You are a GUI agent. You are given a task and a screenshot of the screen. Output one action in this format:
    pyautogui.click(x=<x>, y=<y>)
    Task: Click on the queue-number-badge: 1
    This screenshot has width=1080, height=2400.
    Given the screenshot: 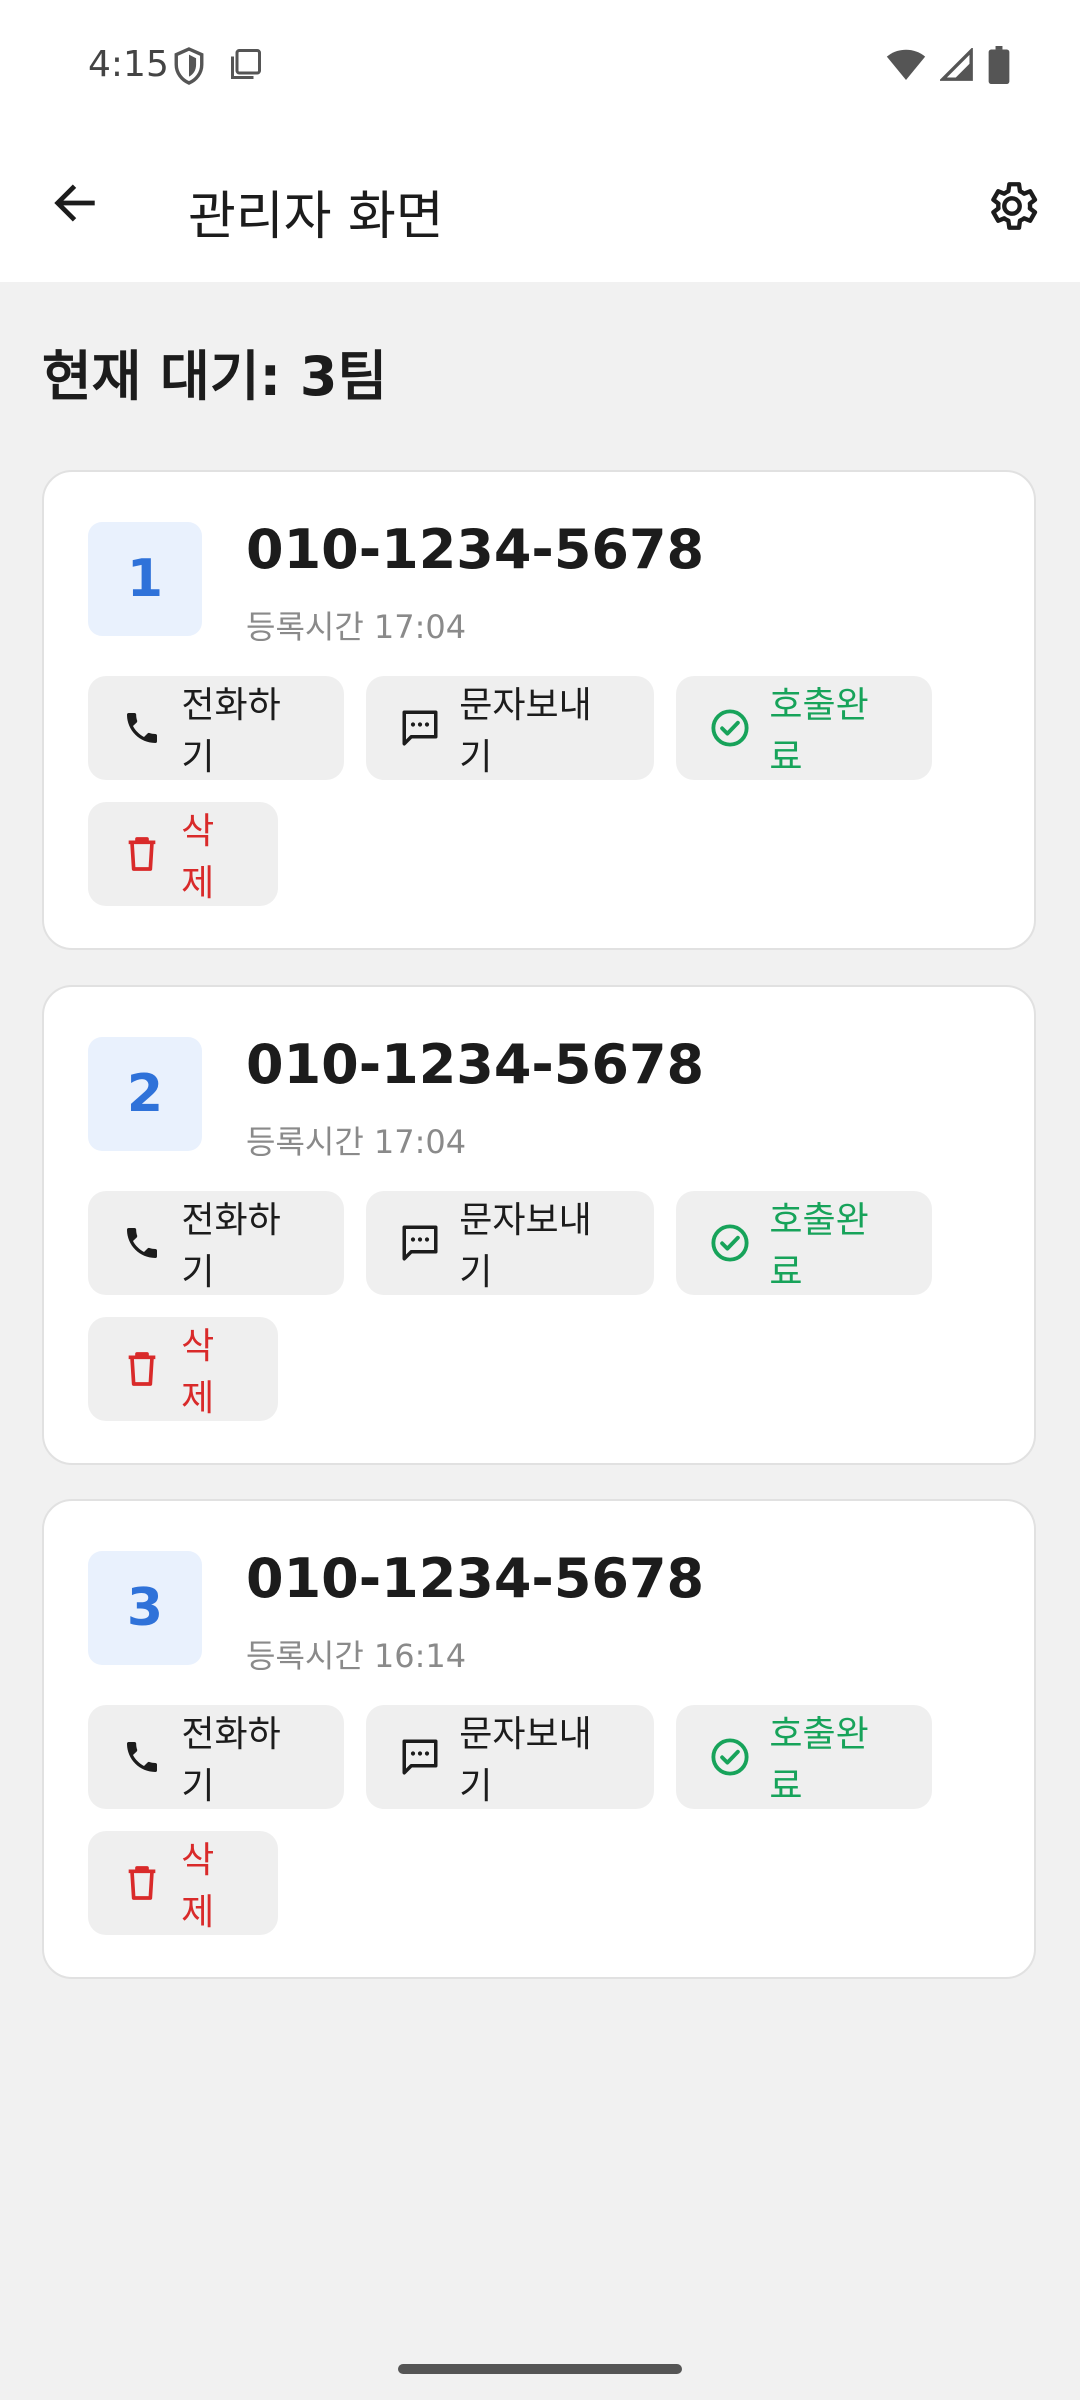 What is the action you would take?
    pyautogui.click(x=145, y=579)
    